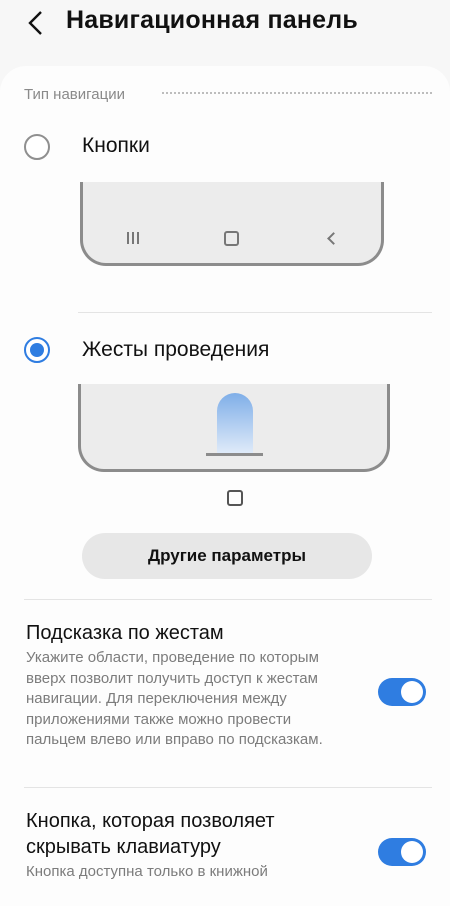  I want to click on chevron-left-icon, so click(35, 23).